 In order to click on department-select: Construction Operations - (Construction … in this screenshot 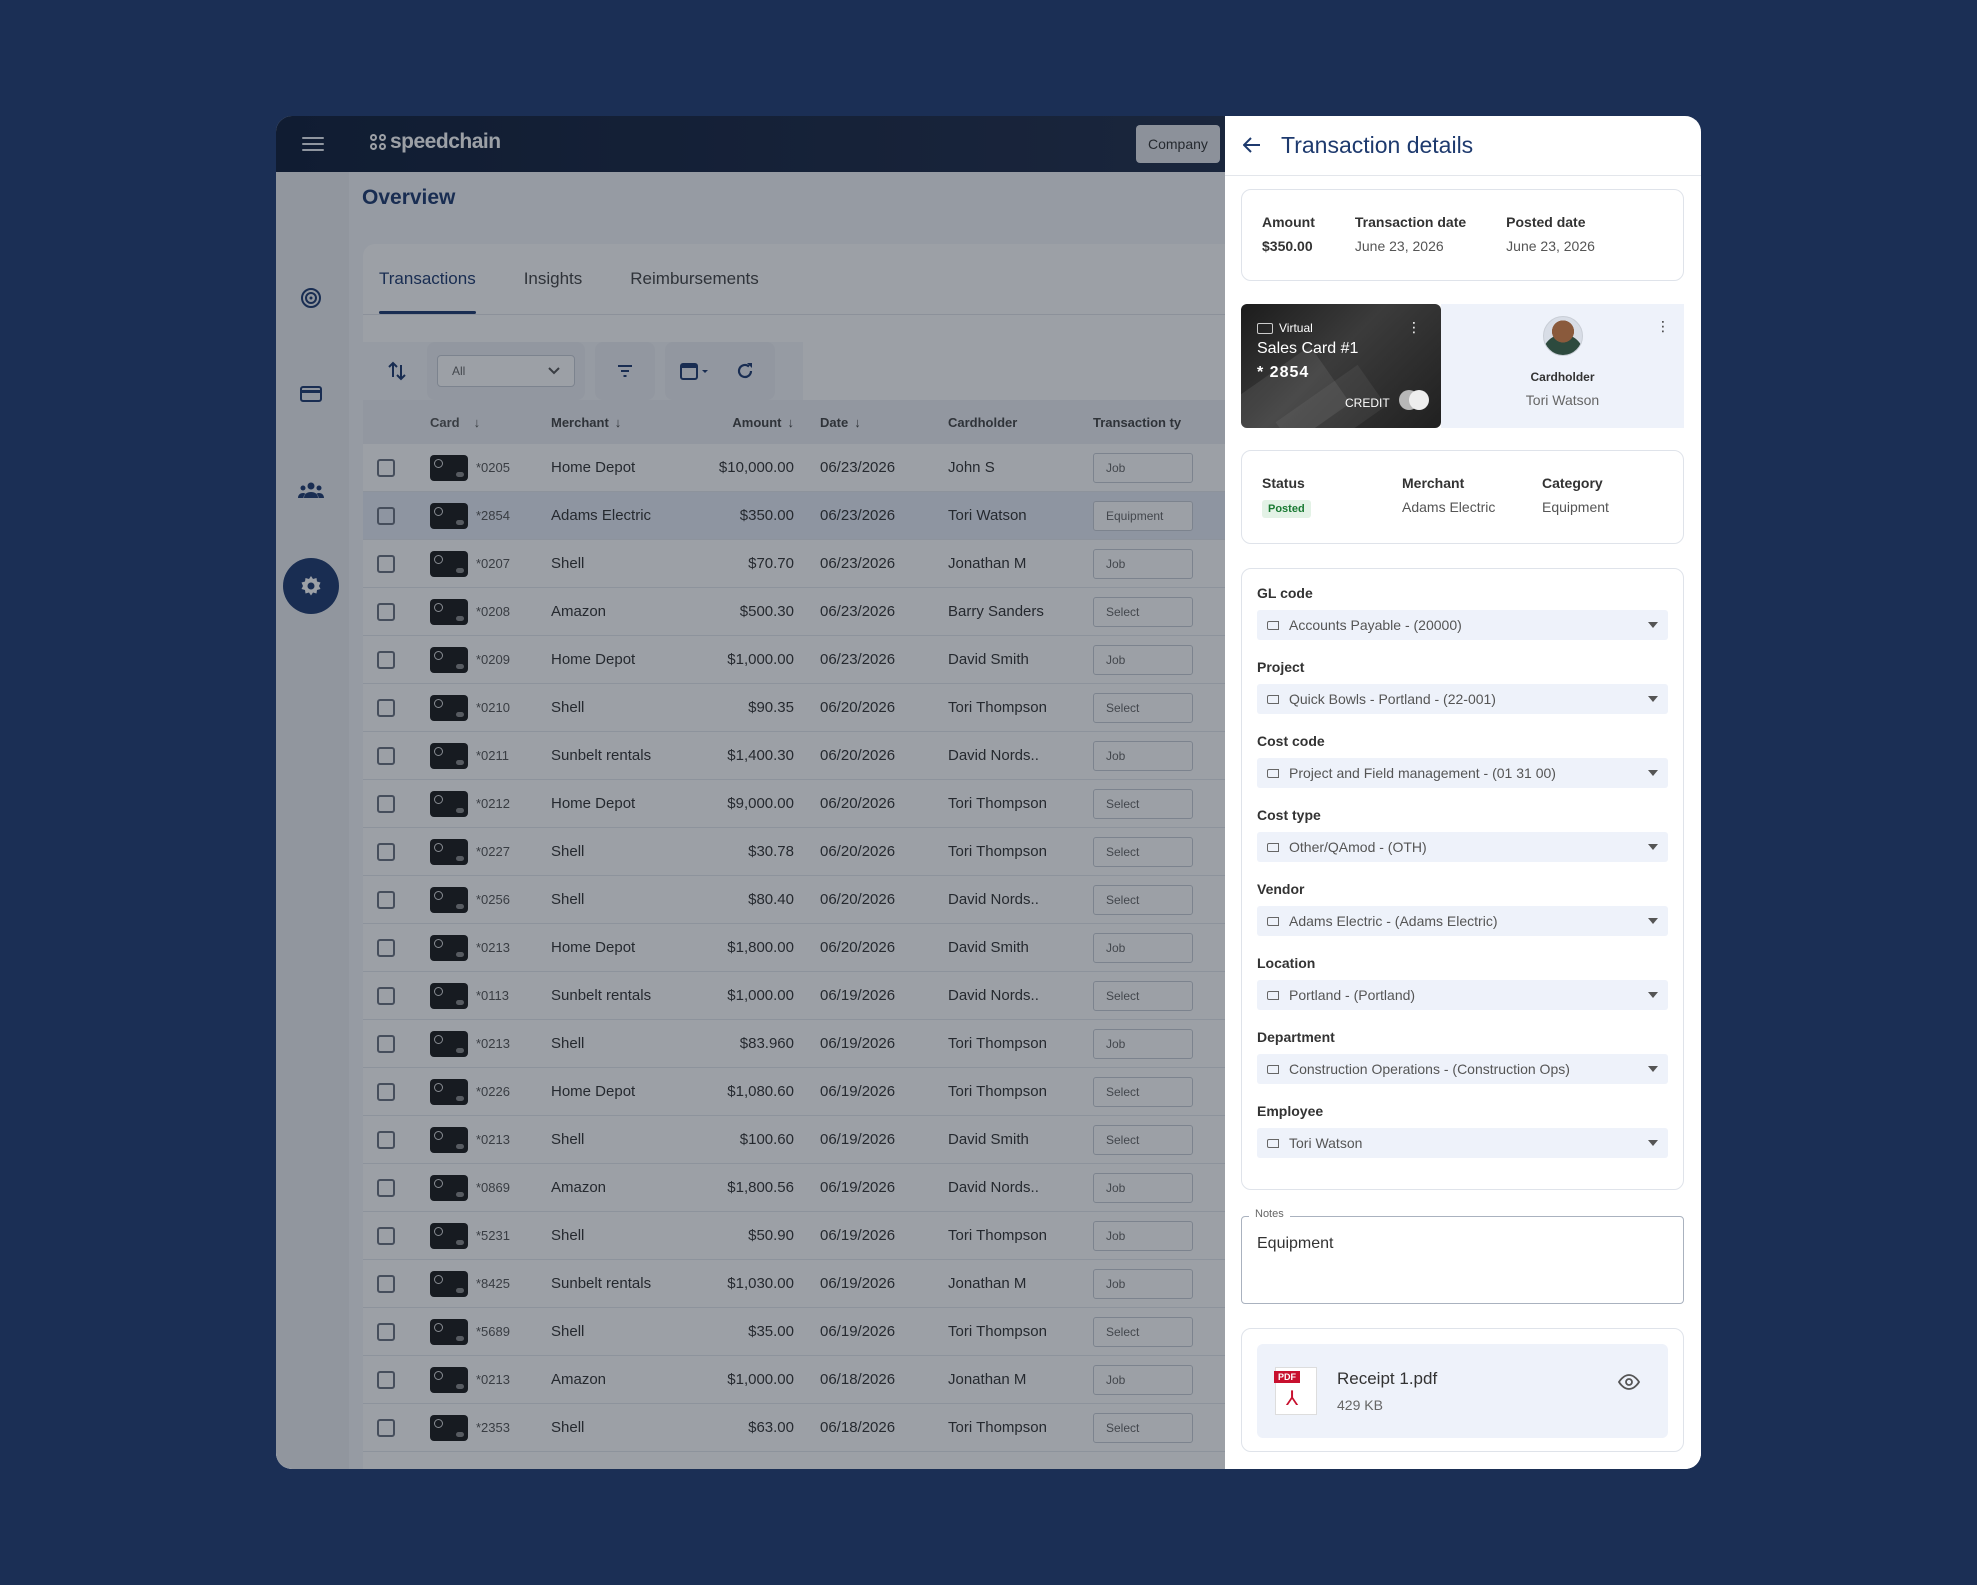, I will do `click(1462, 1069)`.